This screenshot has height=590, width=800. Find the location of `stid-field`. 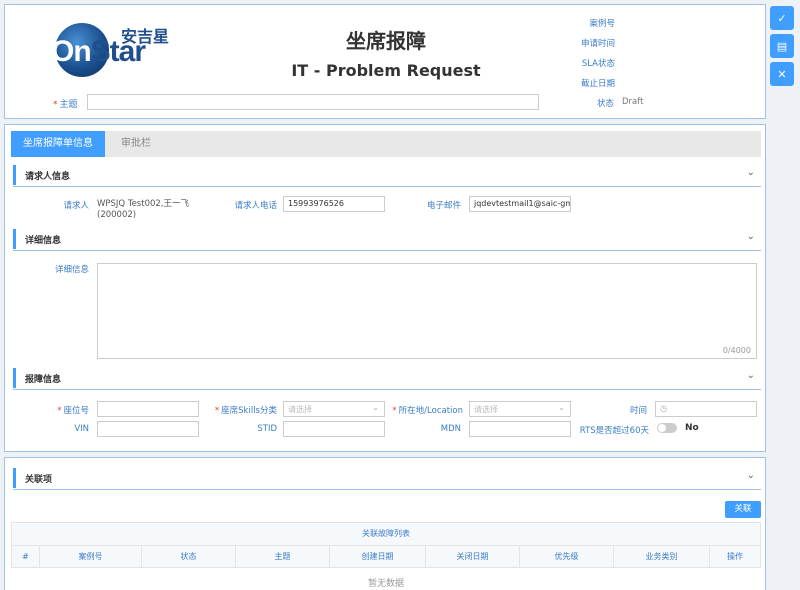

stid-field is located at coordinates (334, 429).